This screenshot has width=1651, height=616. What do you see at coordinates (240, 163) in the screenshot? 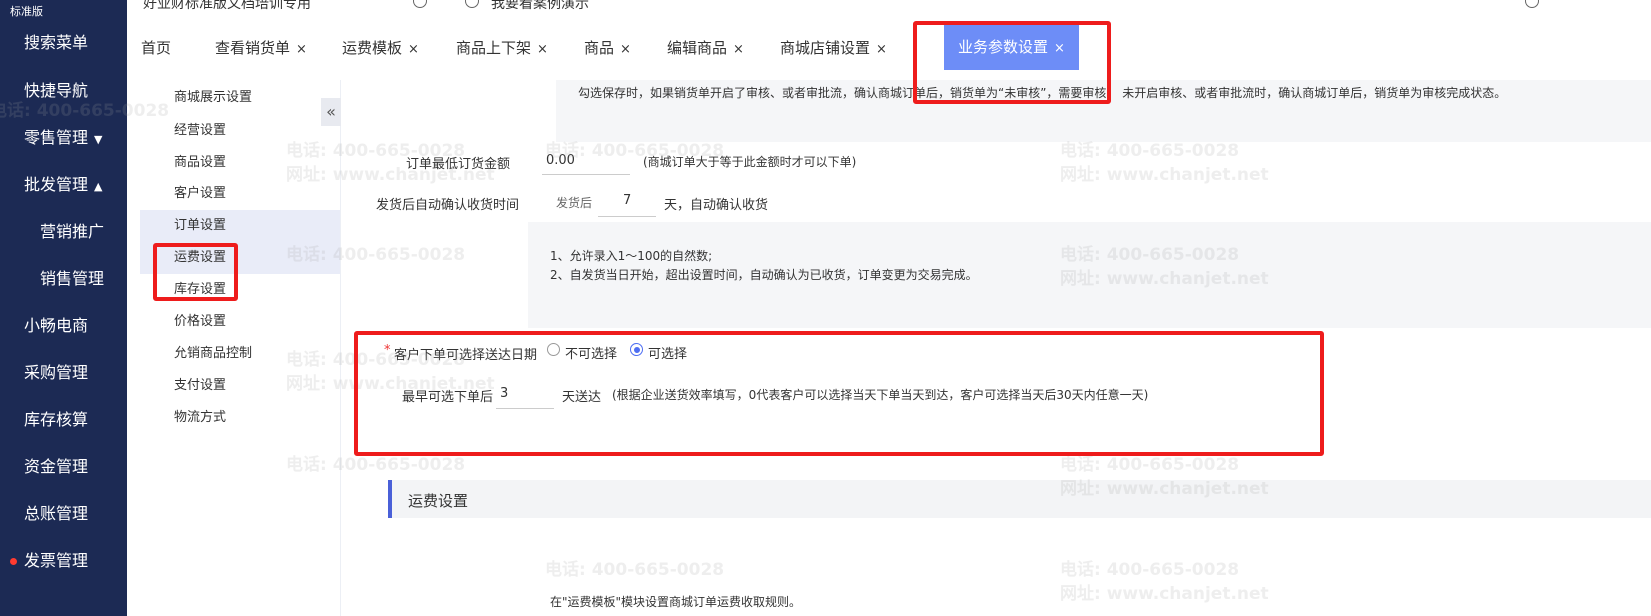
I see `sidebar-item-product: 商品设置` at bounding box center [240, 163].